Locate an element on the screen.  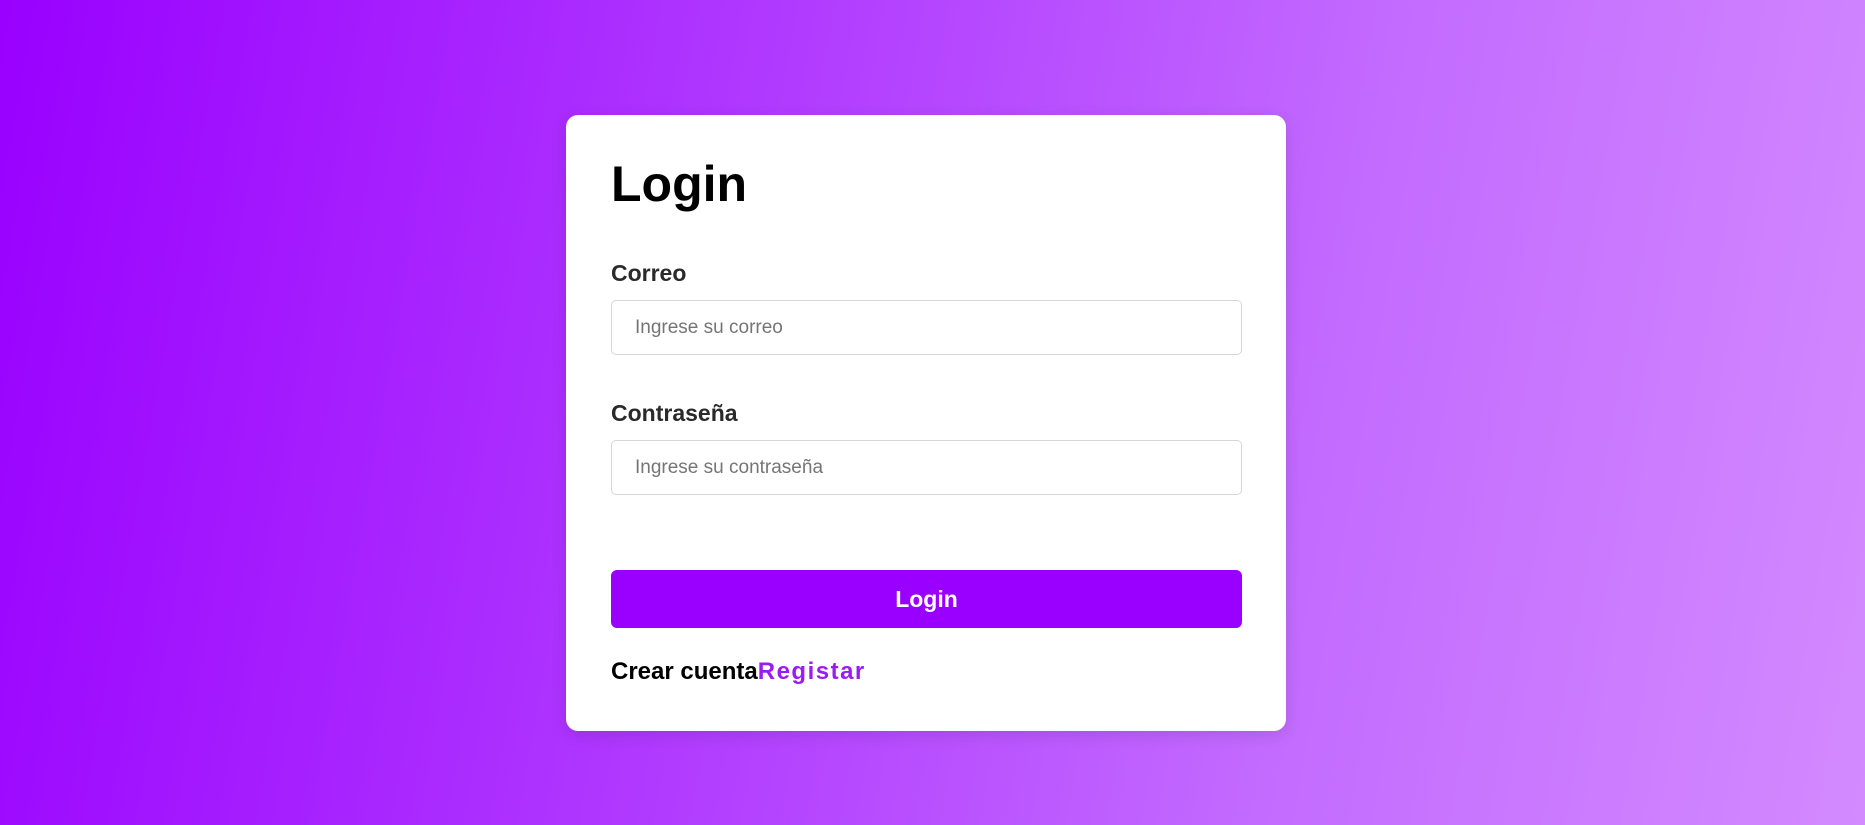
password-field is located at coordinates (926, 467).